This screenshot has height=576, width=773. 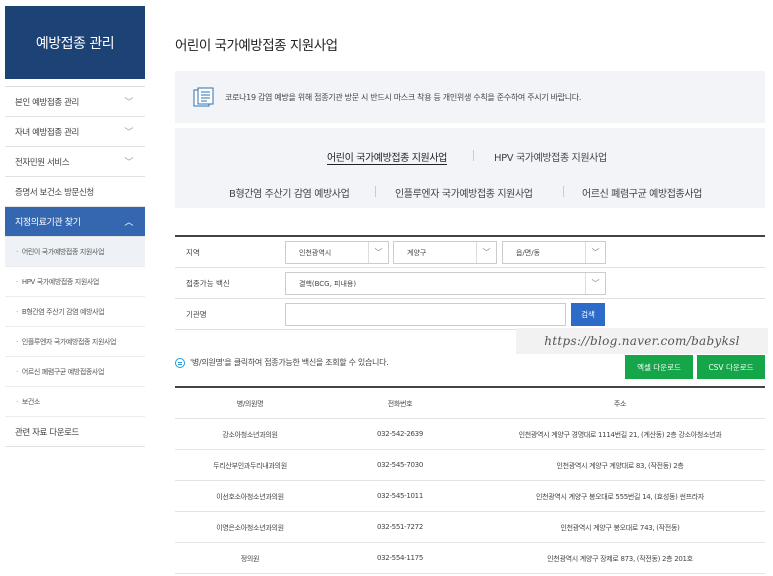 I want to click on clinic-address: 인천광역시 계양구 계양대로 83, (작전동) 2층, so click(x=620, y=466).